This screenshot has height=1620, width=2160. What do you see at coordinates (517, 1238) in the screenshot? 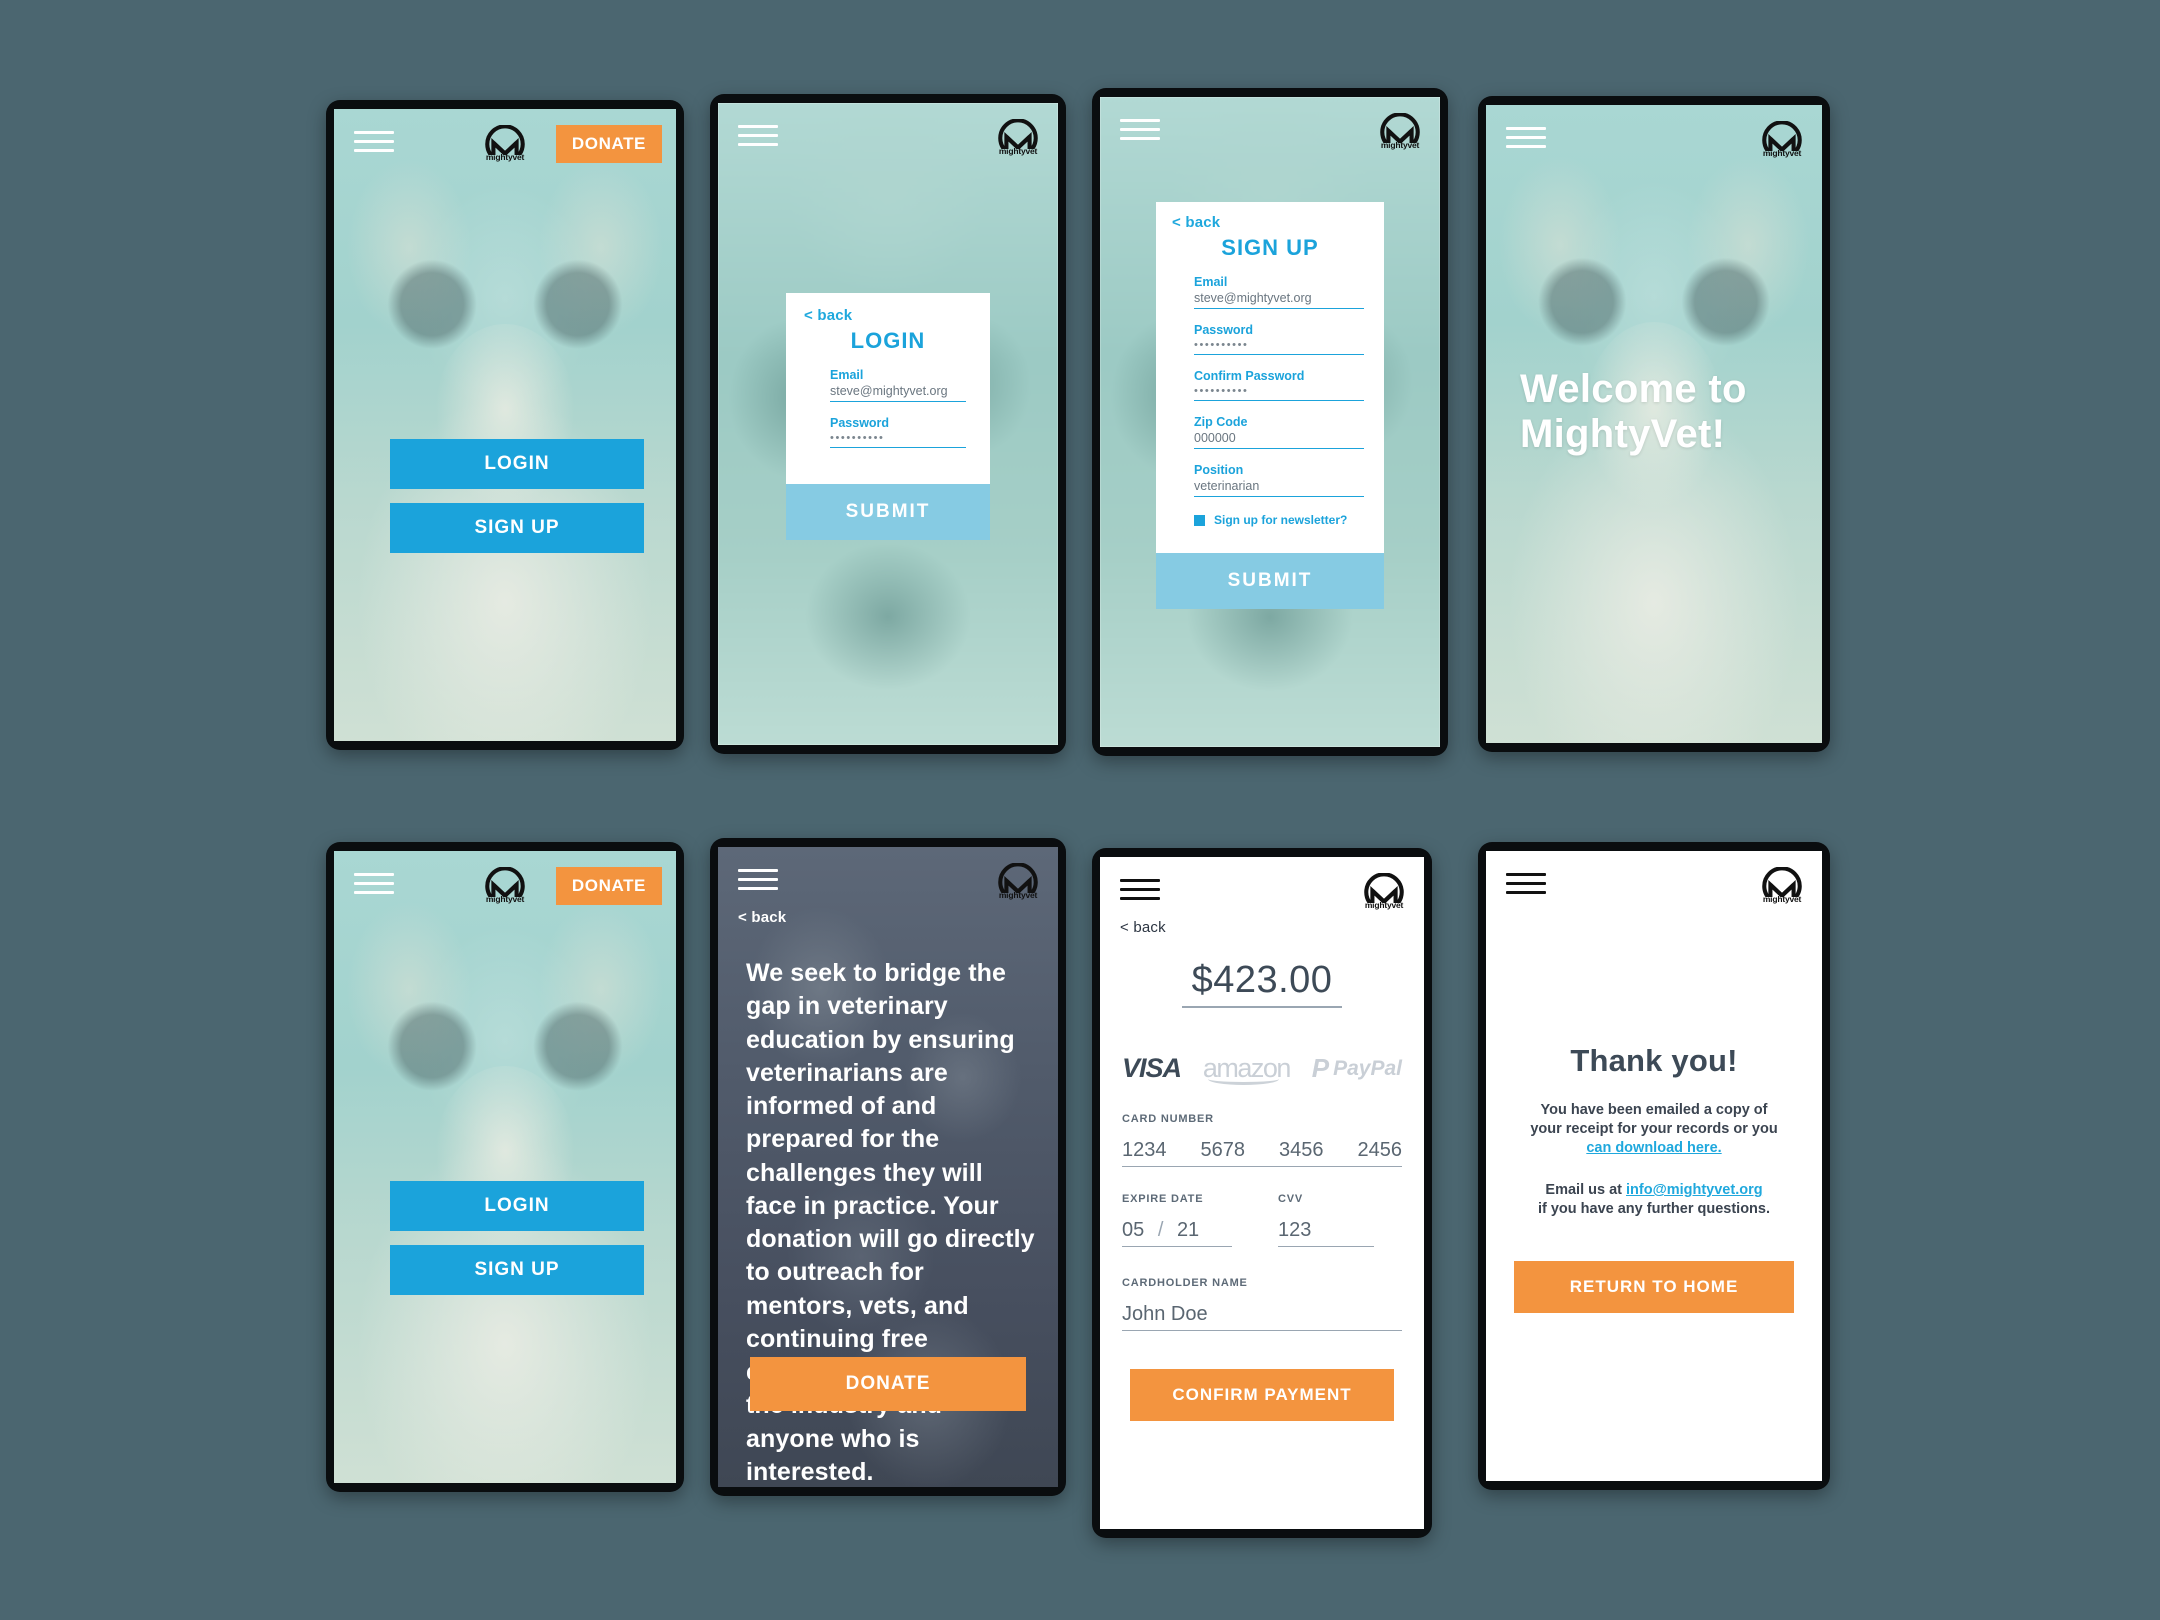
I see `auth-buttons-home-2: LOGIN SIGN UP` at bounding box center [517, 1238].